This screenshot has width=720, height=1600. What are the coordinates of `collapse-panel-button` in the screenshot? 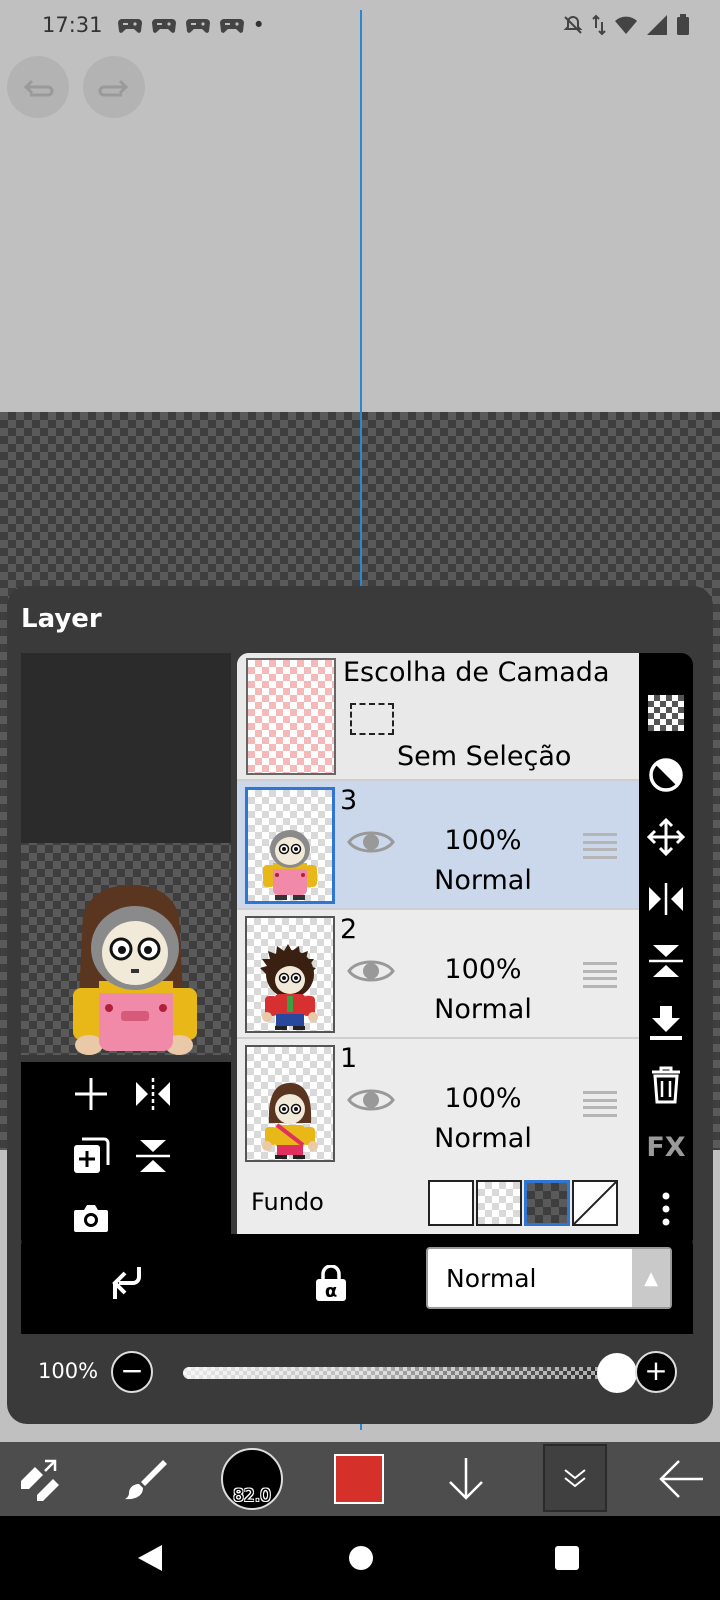 It's located at (575, 1478).